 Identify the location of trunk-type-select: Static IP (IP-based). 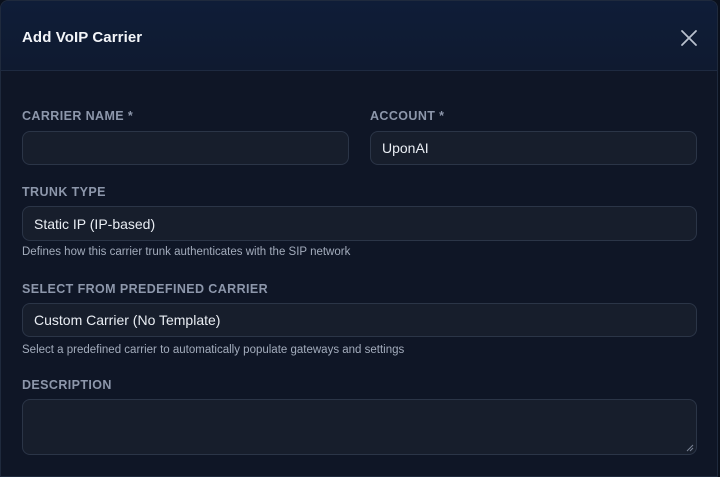
(359, 223).